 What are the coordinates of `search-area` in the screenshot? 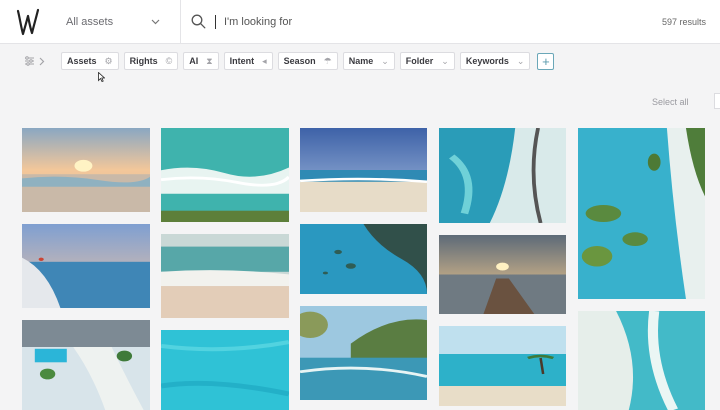 It's located at (421, 22).